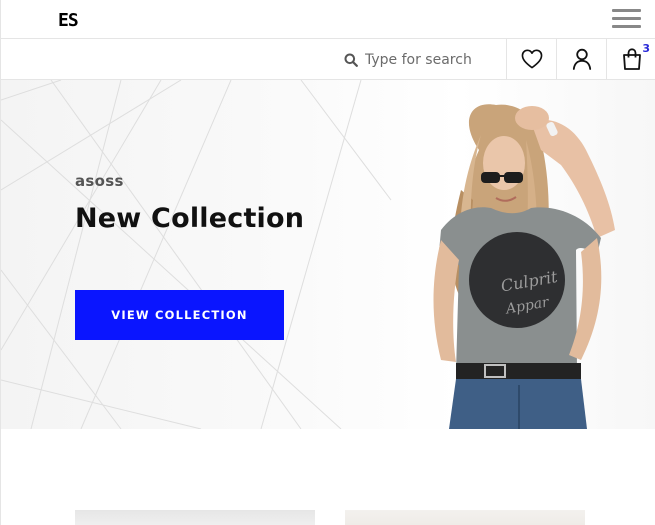 This screenshot has width=655, height=525. I want to click on search-icon, so click(351, 60).